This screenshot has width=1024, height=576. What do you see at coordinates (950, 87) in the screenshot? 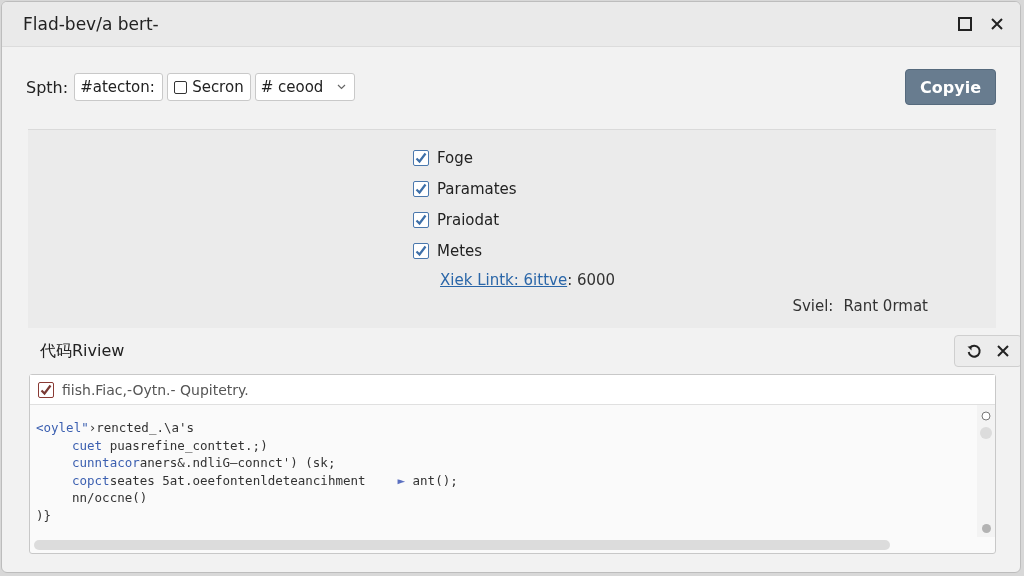
I see `copy-button: Copyie` at bounding box center [950, 87].